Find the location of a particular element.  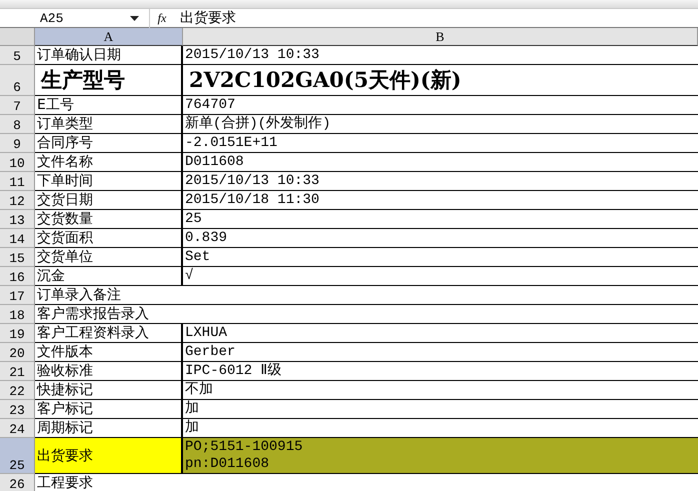

table-cell: 出货要求 is located at coordinates (109, 456).